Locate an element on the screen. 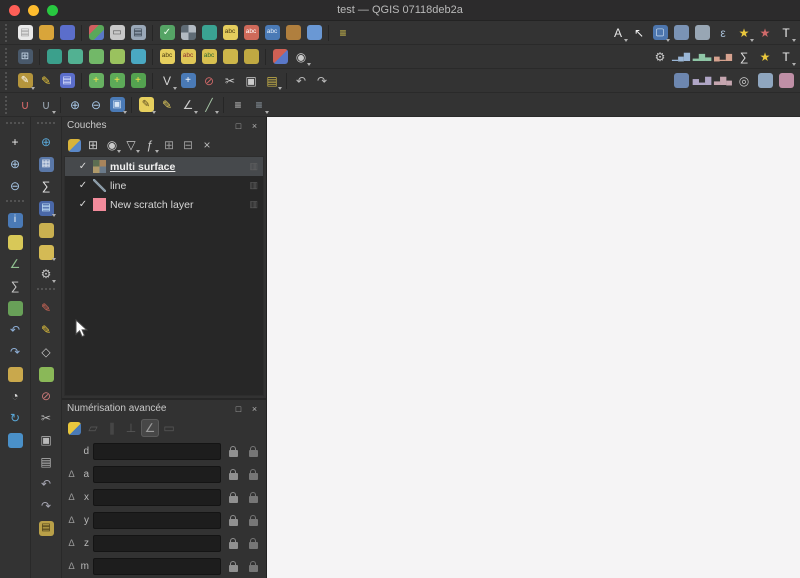 This screenshot has width=800, height=578. add-raster-layer-icon is located at coordinates (188, 33).